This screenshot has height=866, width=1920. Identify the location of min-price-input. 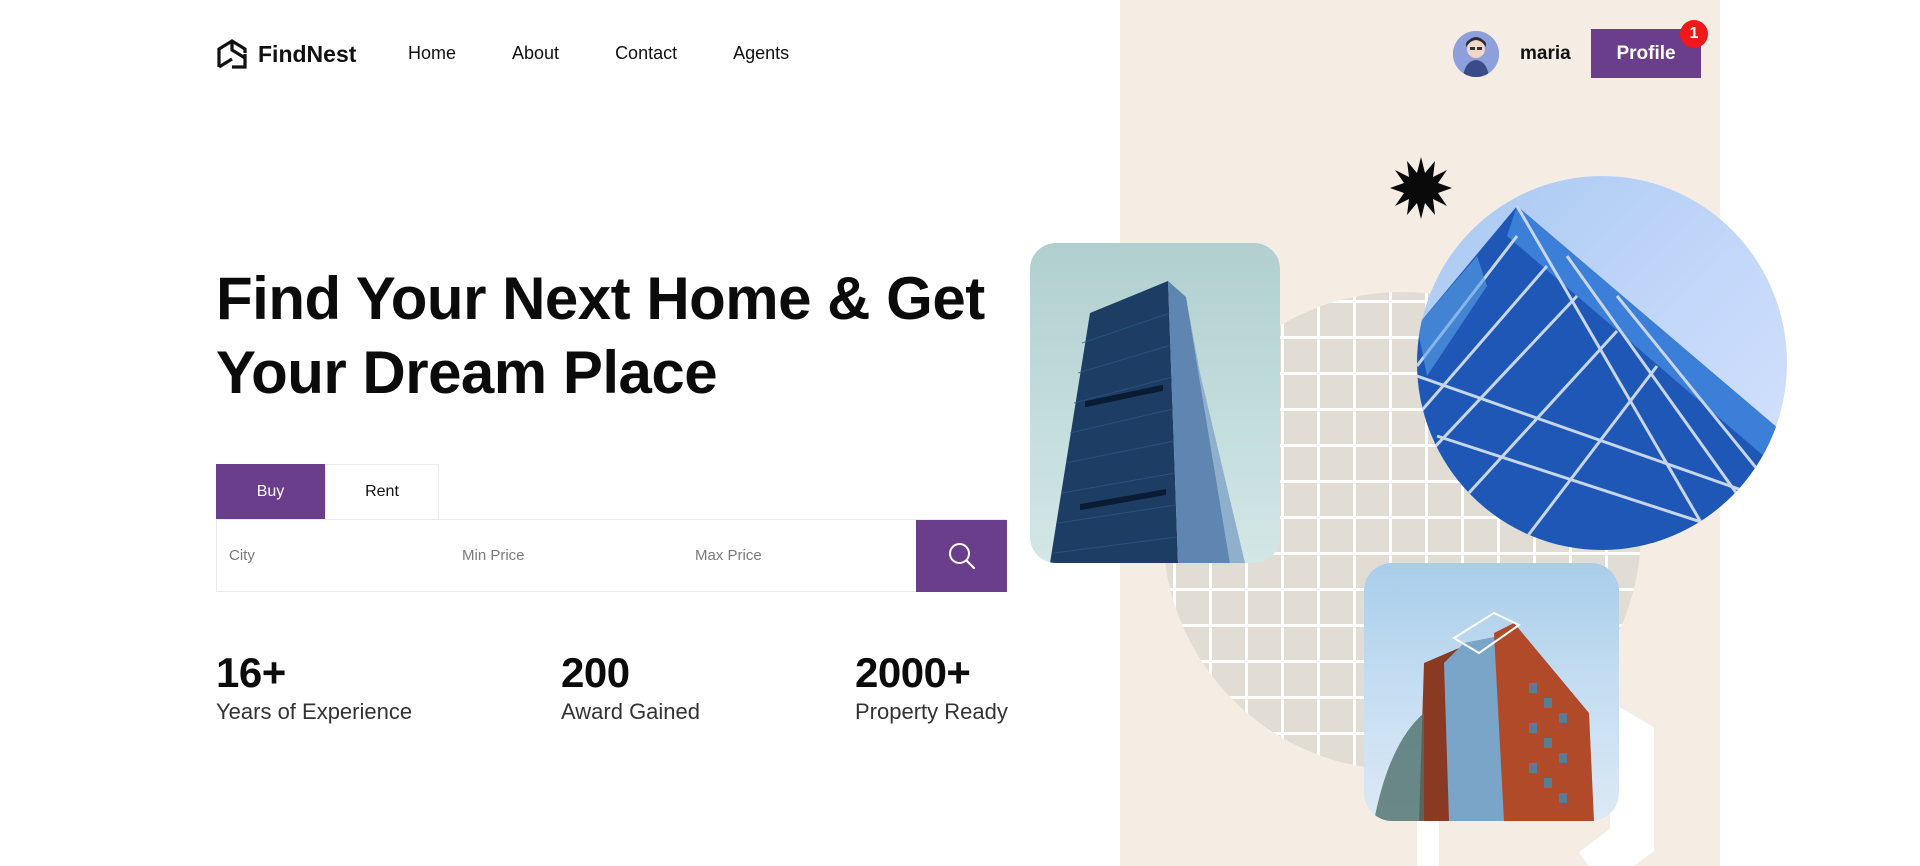
(566, 555).